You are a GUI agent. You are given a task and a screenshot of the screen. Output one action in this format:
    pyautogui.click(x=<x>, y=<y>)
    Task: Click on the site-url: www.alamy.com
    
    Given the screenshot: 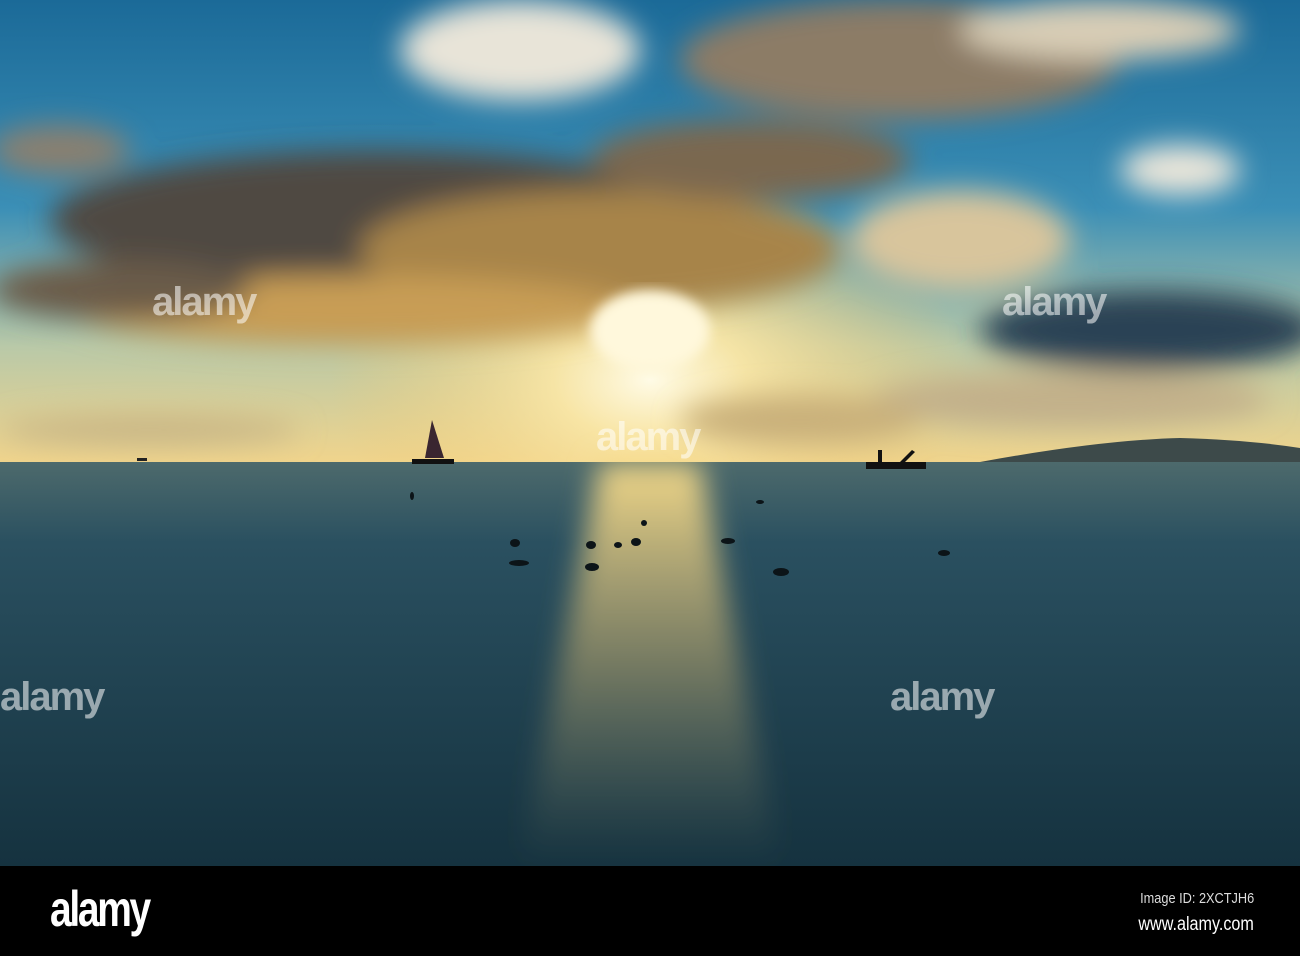 What is the action you would take?
    pyautogui.click(x=1196, y=924)
    